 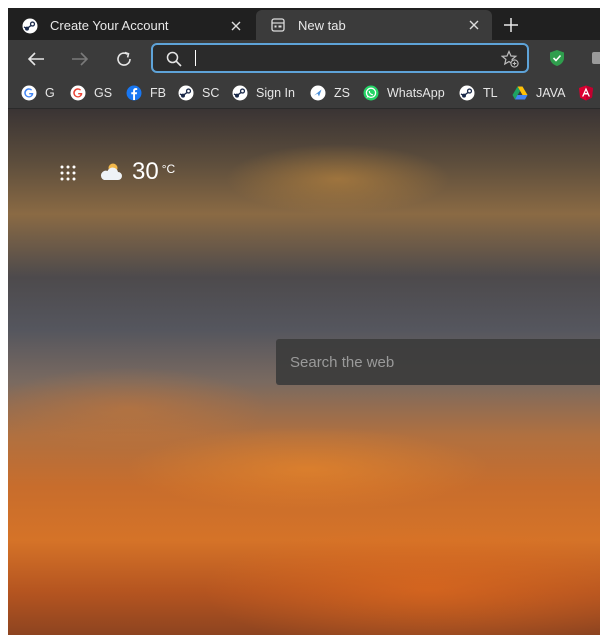 I want to click on weather-widget: 30 °C, so click(x=136, y=172).